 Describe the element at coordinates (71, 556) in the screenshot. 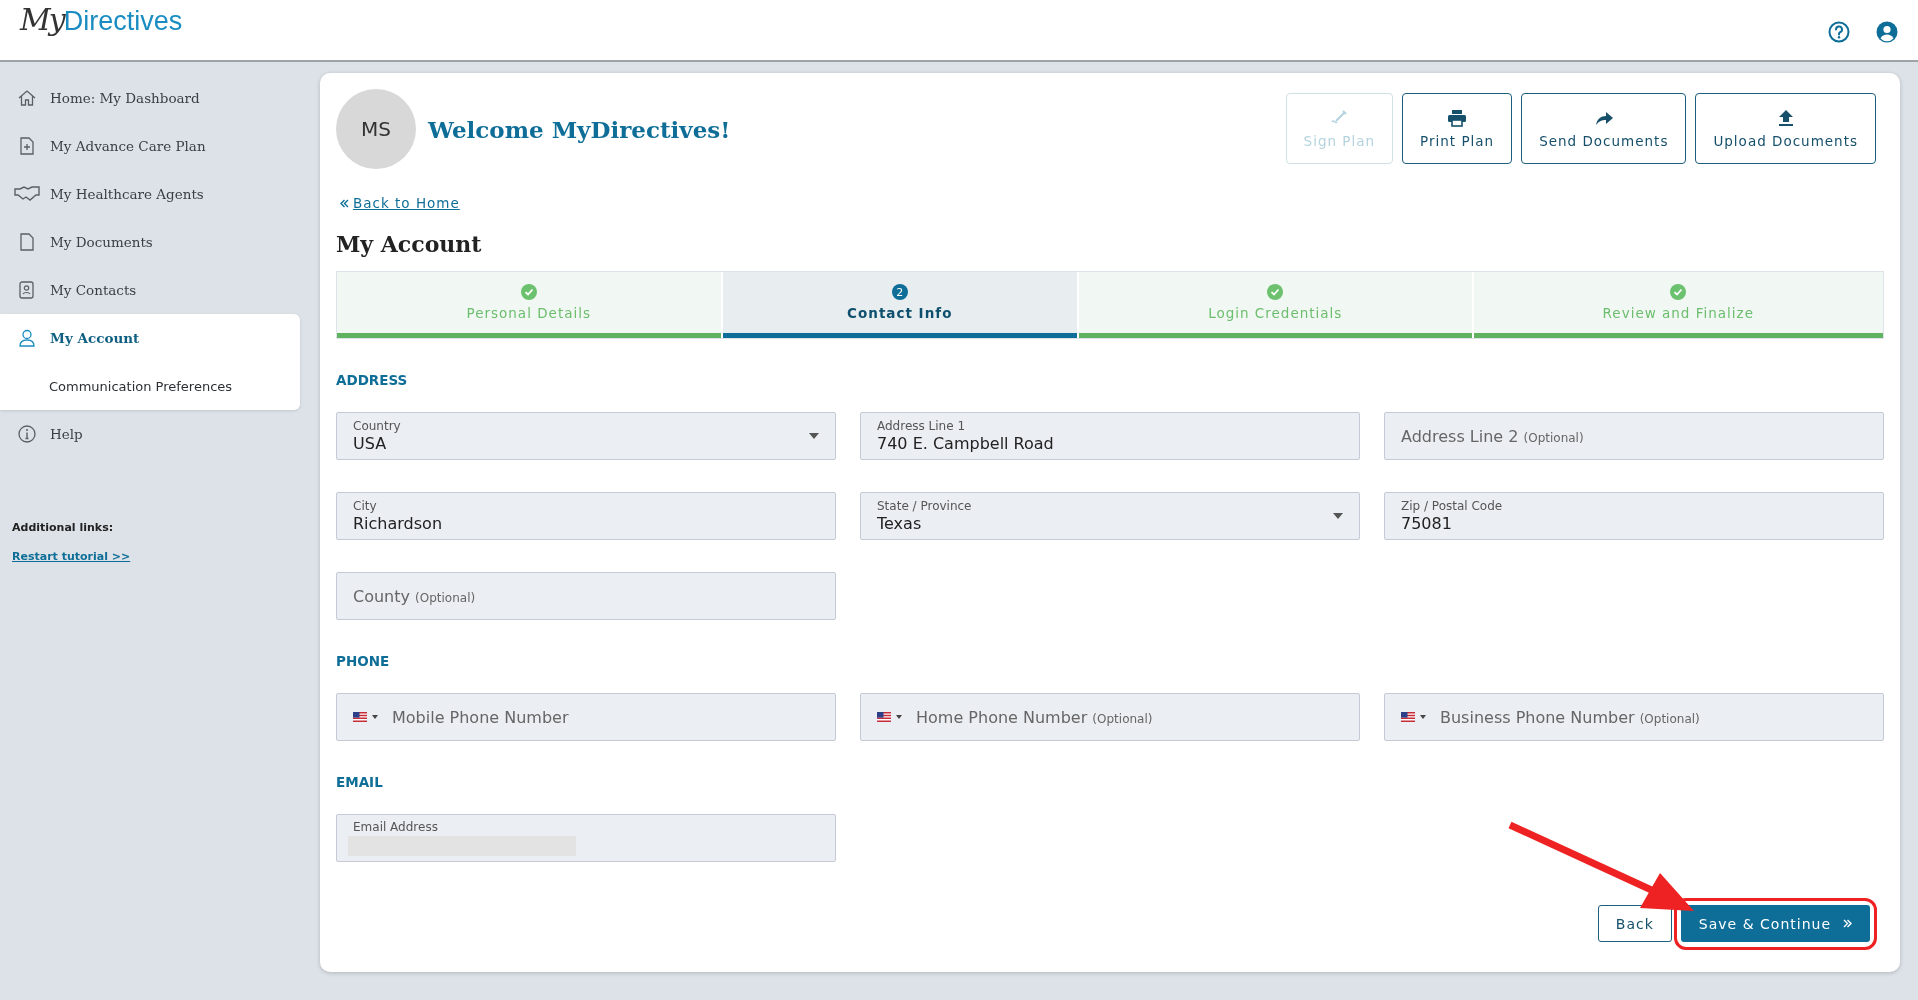

I see `restart-tutorial-link: Restart tutorial >>` at that location.